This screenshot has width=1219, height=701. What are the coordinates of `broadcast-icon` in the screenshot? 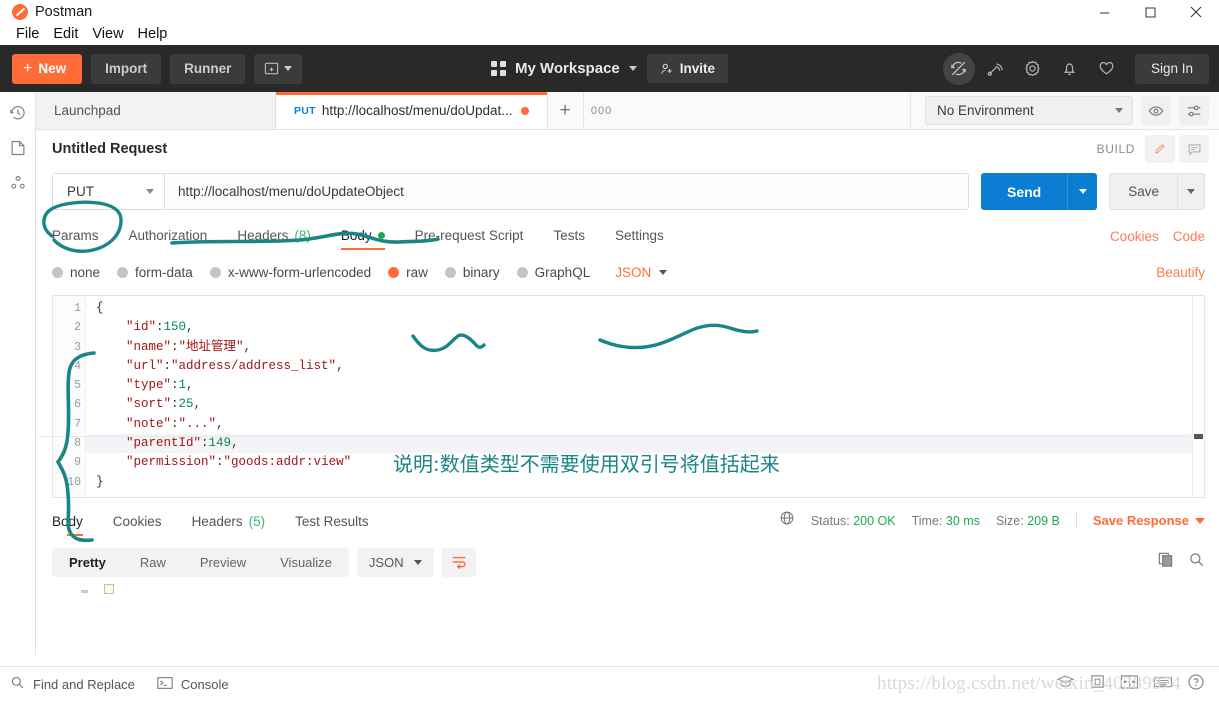 It's located at (996, 69).